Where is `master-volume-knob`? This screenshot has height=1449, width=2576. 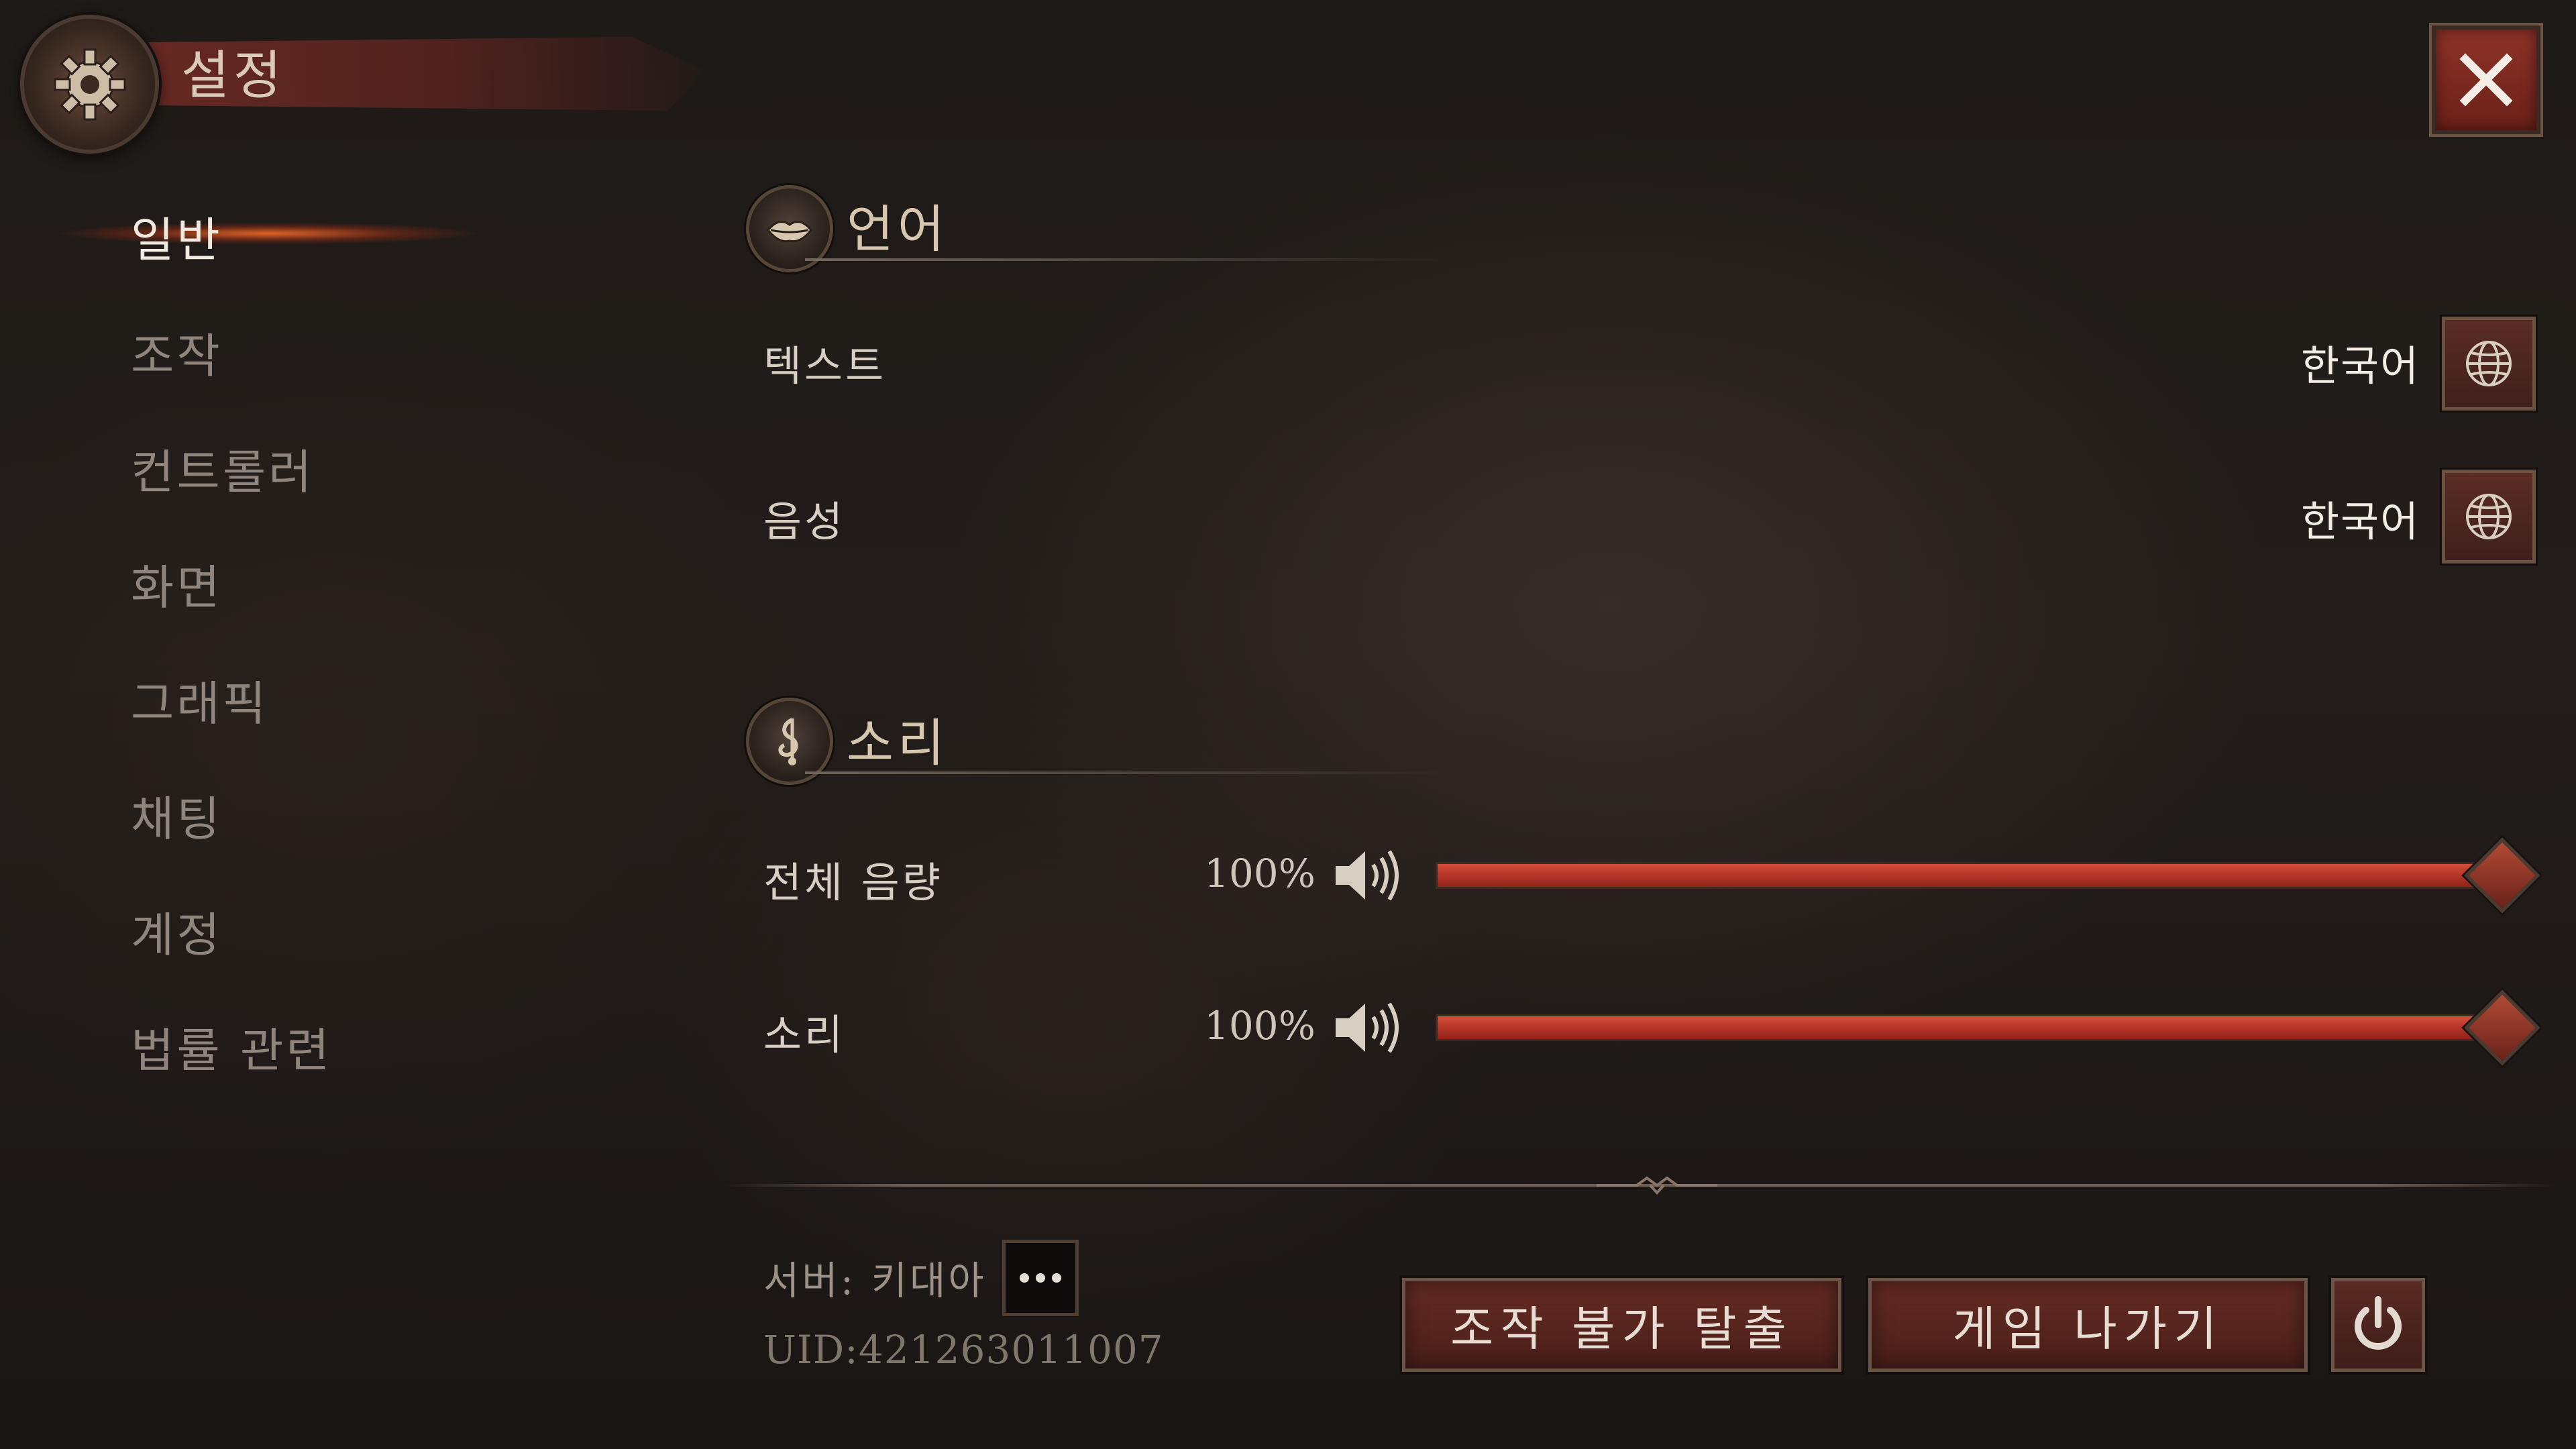 master-volume-knob is located at coordinates (2502, 875).